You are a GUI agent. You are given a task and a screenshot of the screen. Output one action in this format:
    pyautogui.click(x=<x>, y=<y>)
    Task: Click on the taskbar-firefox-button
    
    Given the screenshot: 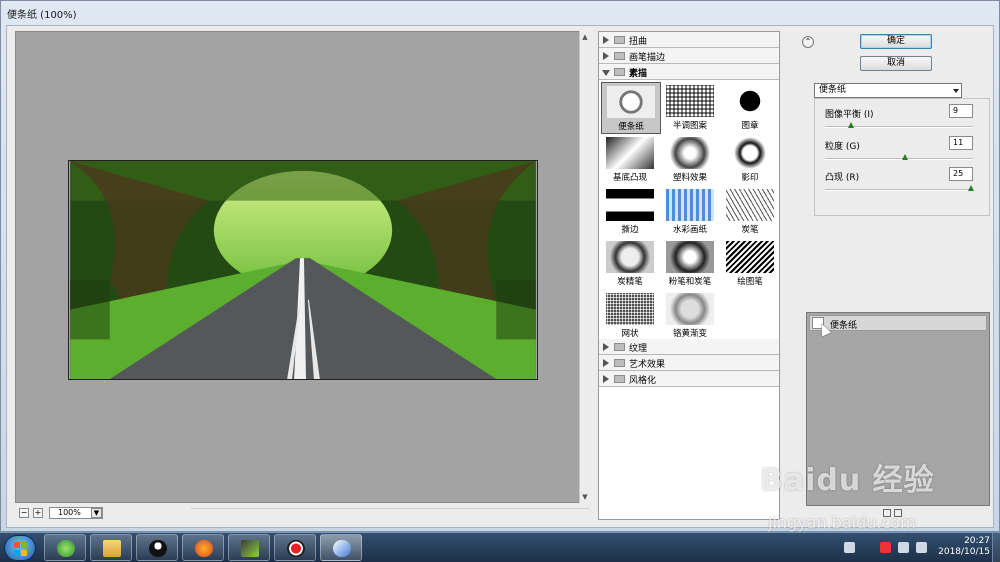 What is the action you would take?
    pyautogui.click(x=203, y=547)
    